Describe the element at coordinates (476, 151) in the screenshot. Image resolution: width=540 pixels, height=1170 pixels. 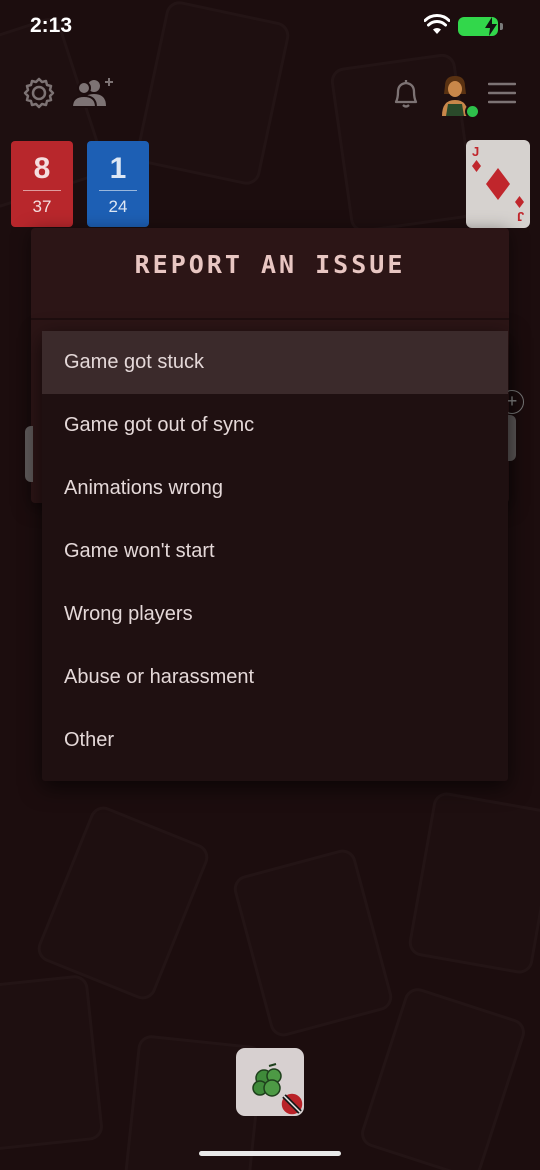
I see `card-rank: J` at that location.